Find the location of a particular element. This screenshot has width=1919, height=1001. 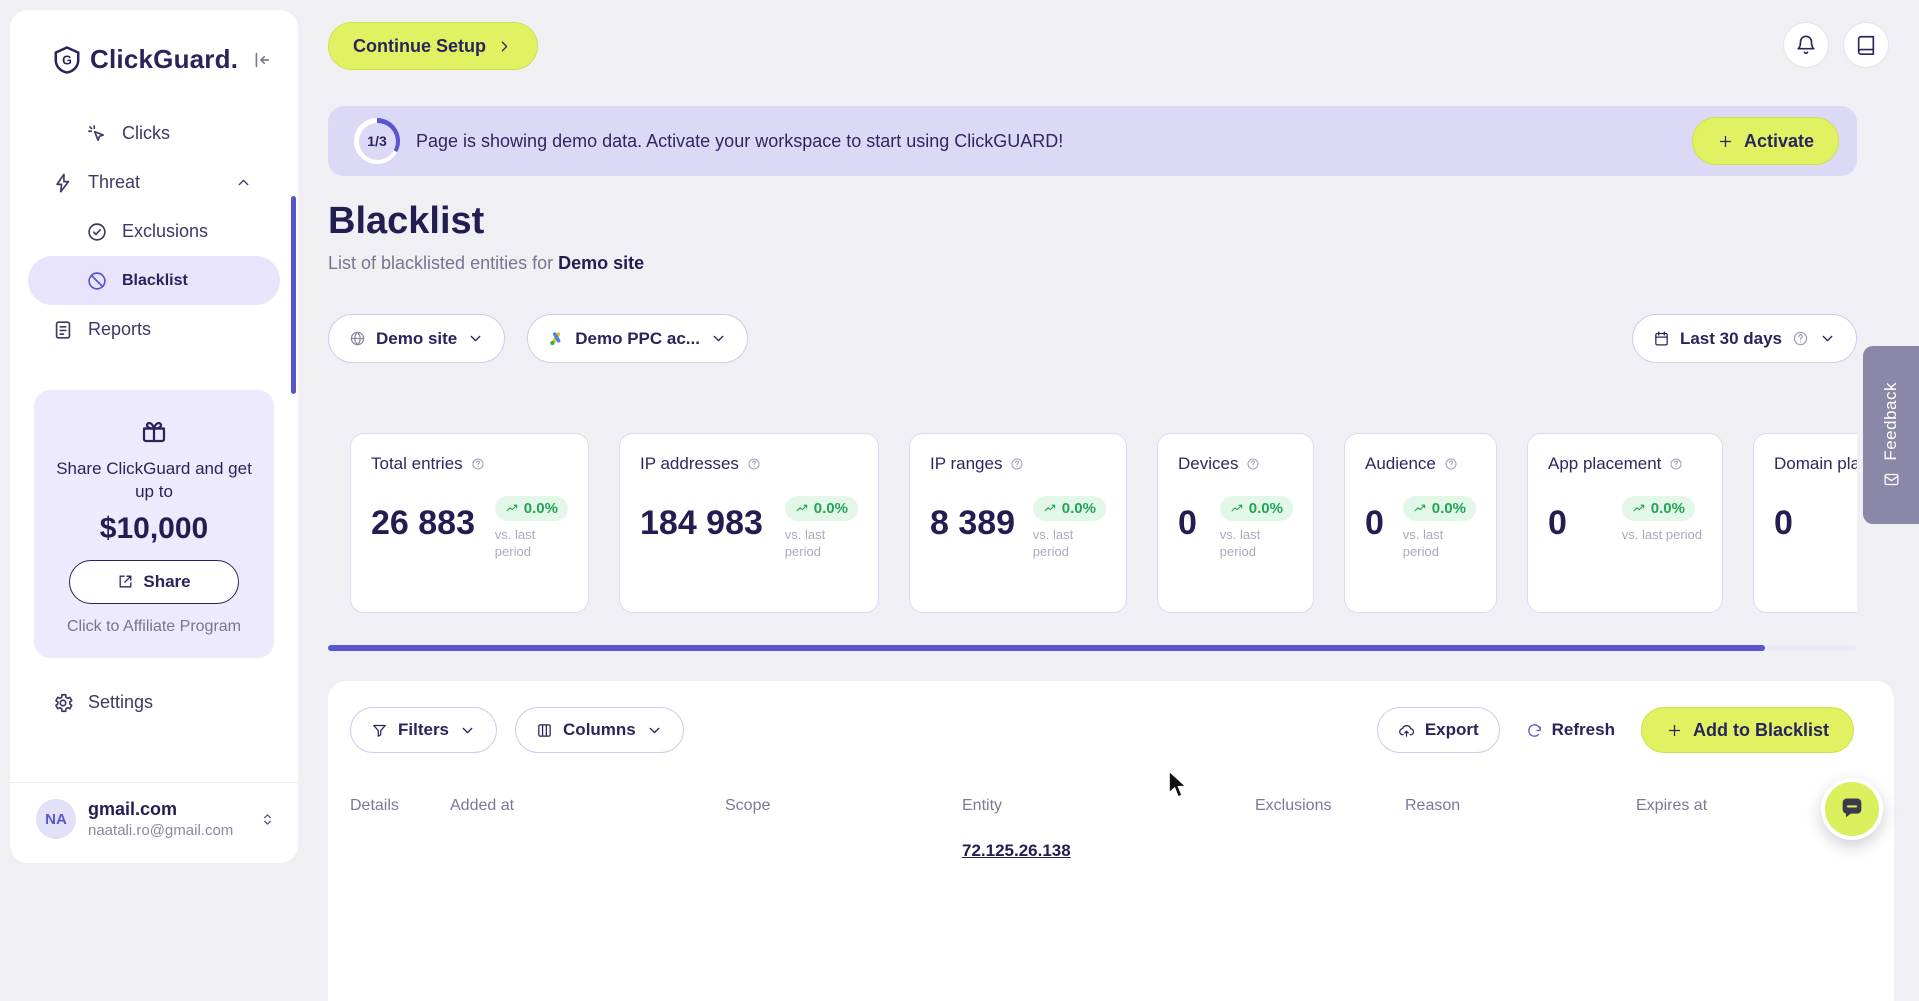

user-name: gmail.com is located at coordinates (160, 809).